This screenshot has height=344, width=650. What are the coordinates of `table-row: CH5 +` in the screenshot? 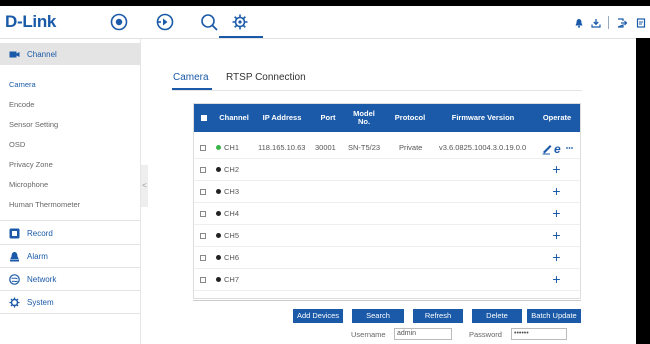 It's located at (387, 236).